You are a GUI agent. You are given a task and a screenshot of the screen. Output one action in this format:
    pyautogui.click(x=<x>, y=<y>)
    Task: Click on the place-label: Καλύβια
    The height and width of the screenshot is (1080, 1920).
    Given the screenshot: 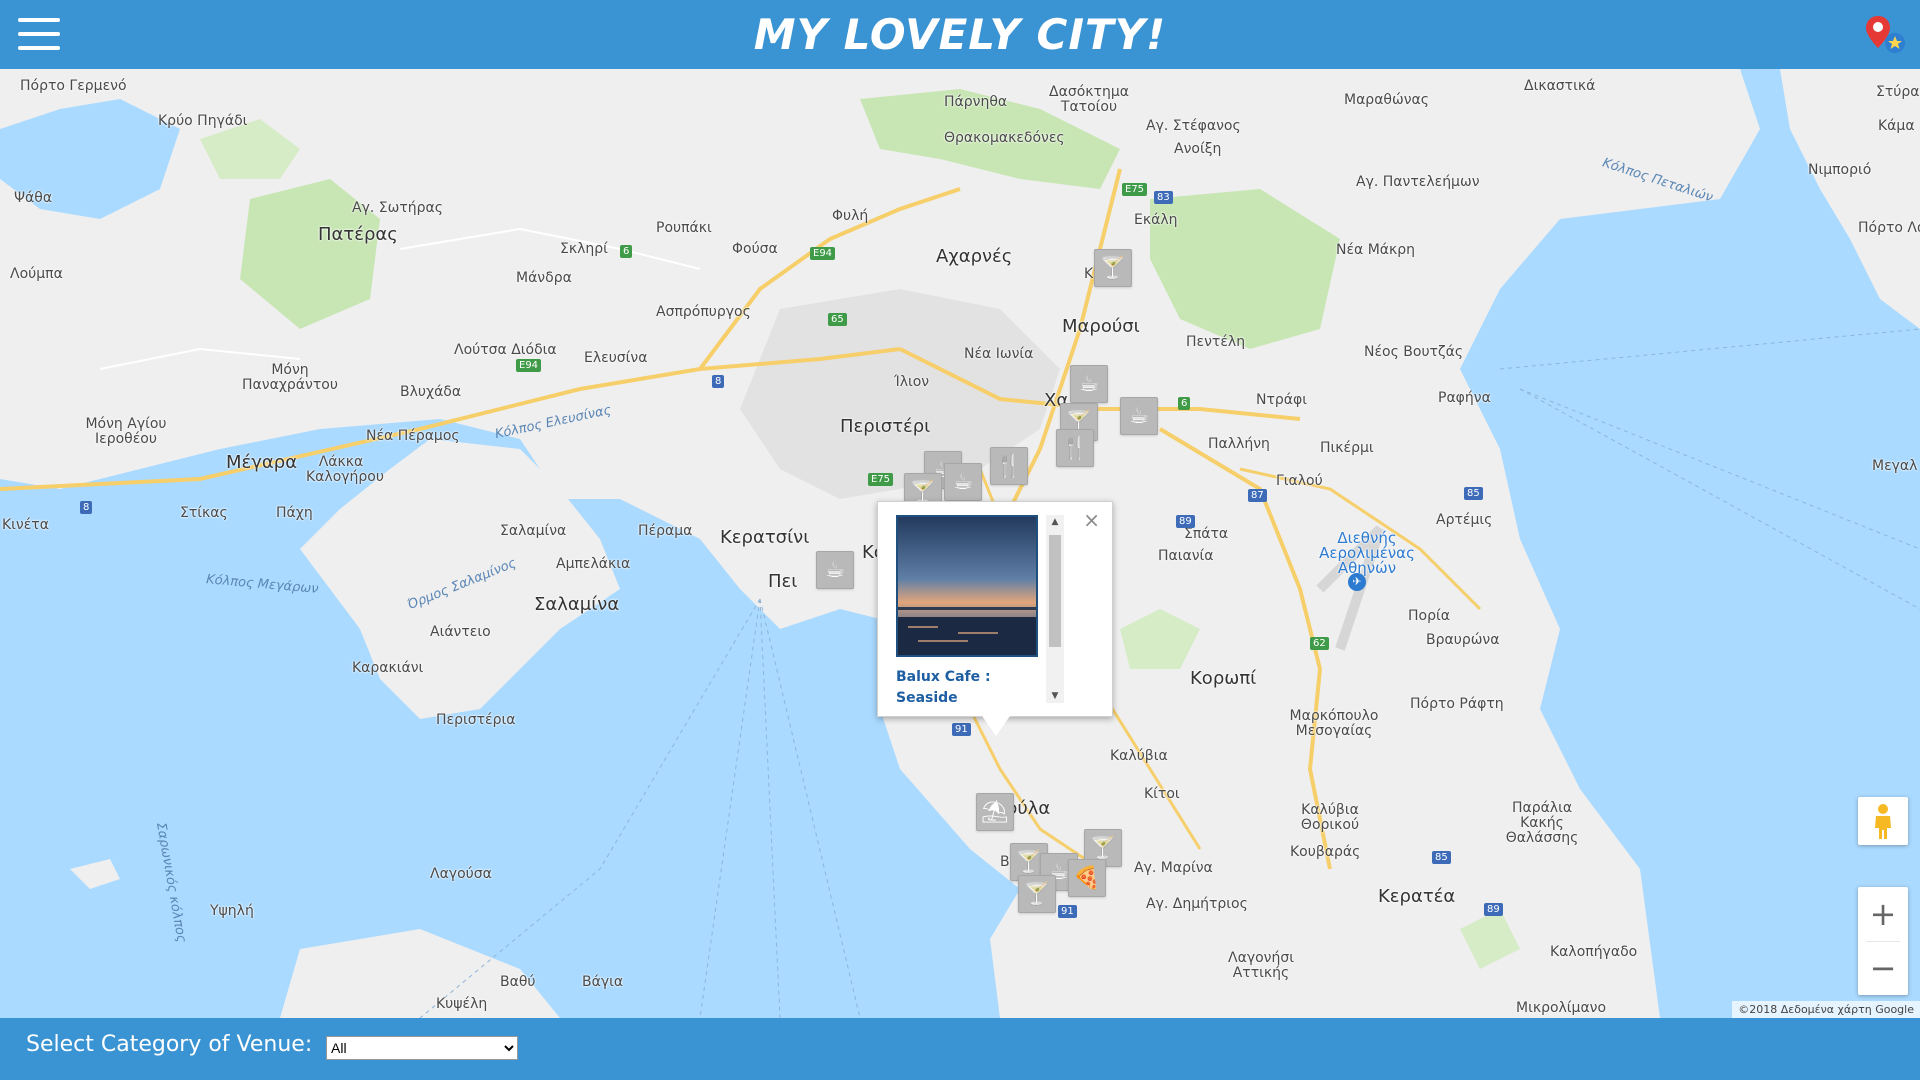 What is the action you would take?
    pyautogui.click(x=1139, y=756)
    